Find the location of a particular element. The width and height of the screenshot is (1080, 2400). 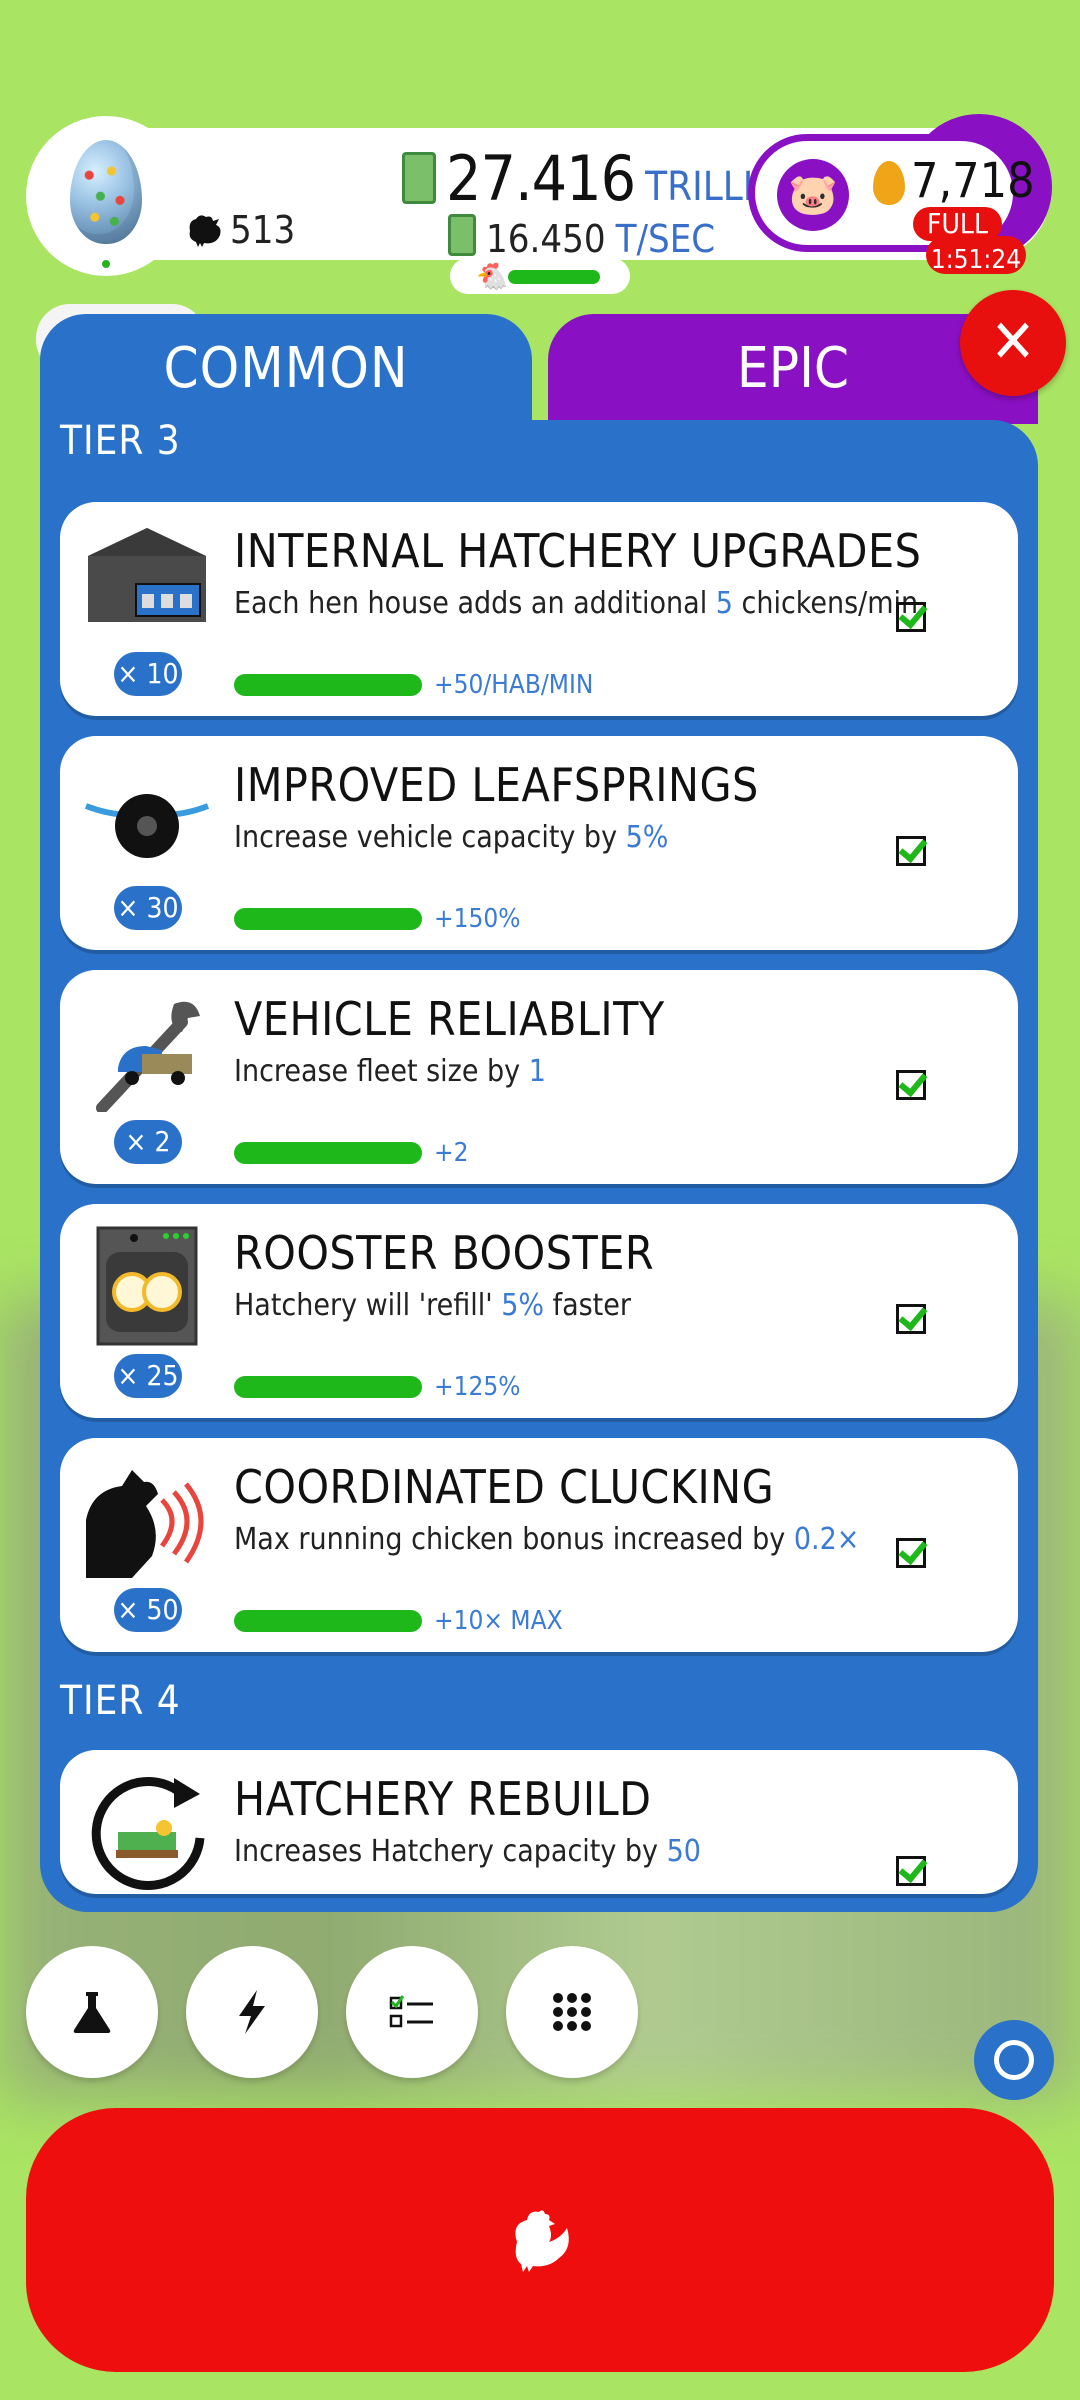

research-gain: +125% is located at coordinates (477, 1387).